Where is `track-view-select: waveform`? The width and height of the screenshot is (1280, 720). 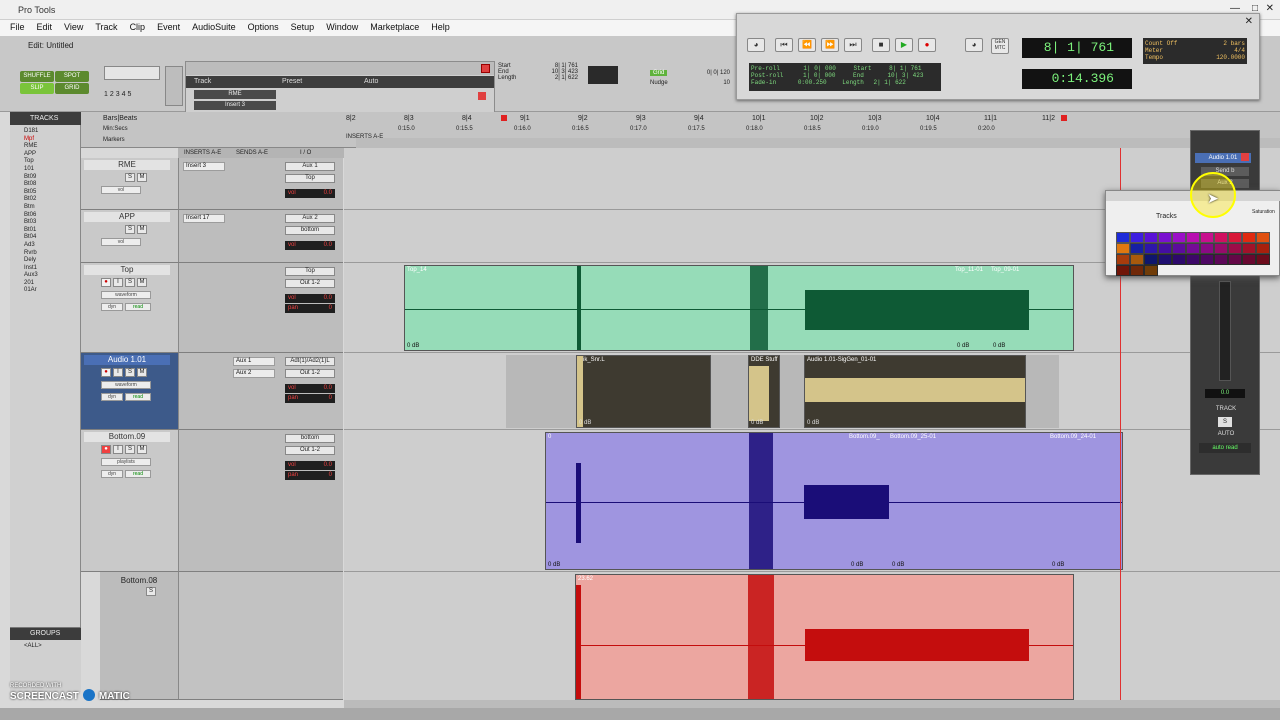
track-view-select: waveform is located at coordinates (126, 385).